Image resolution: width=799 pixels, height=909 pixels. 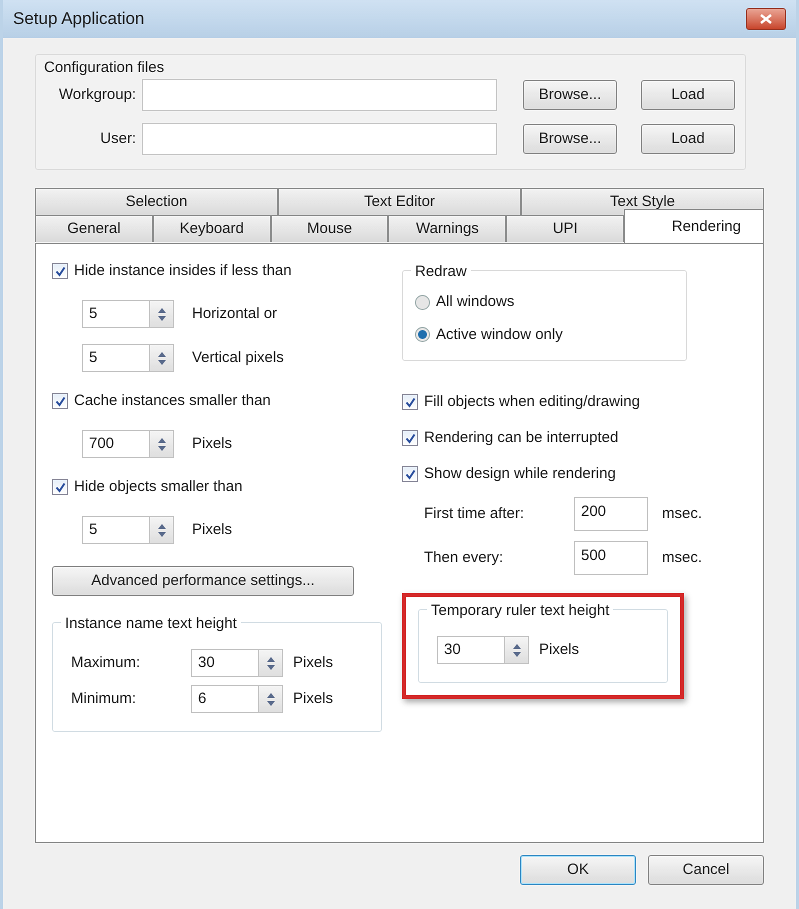 I want to click on tab: Mouse, so click(x=329, y=228).